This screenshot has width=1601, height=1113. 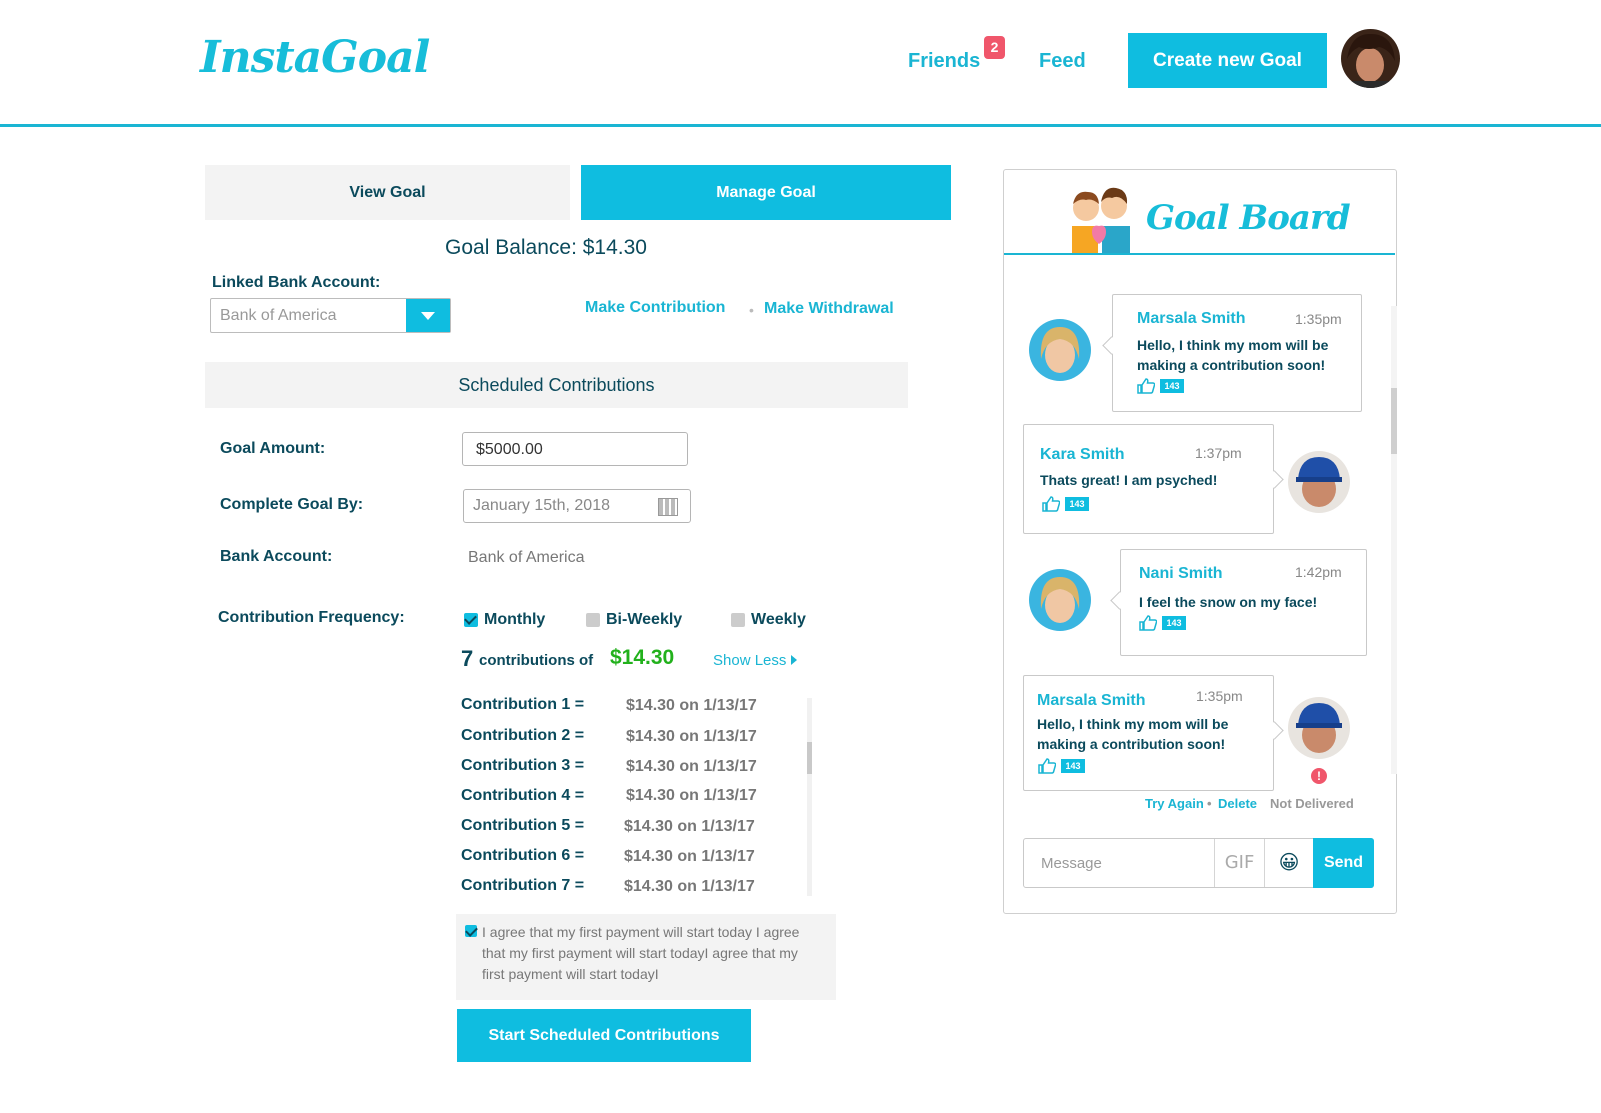 What do you see at coordinates (428, 315) in the screenshot?
I see `chevron-down-icon` at bounding box center [428, 315].